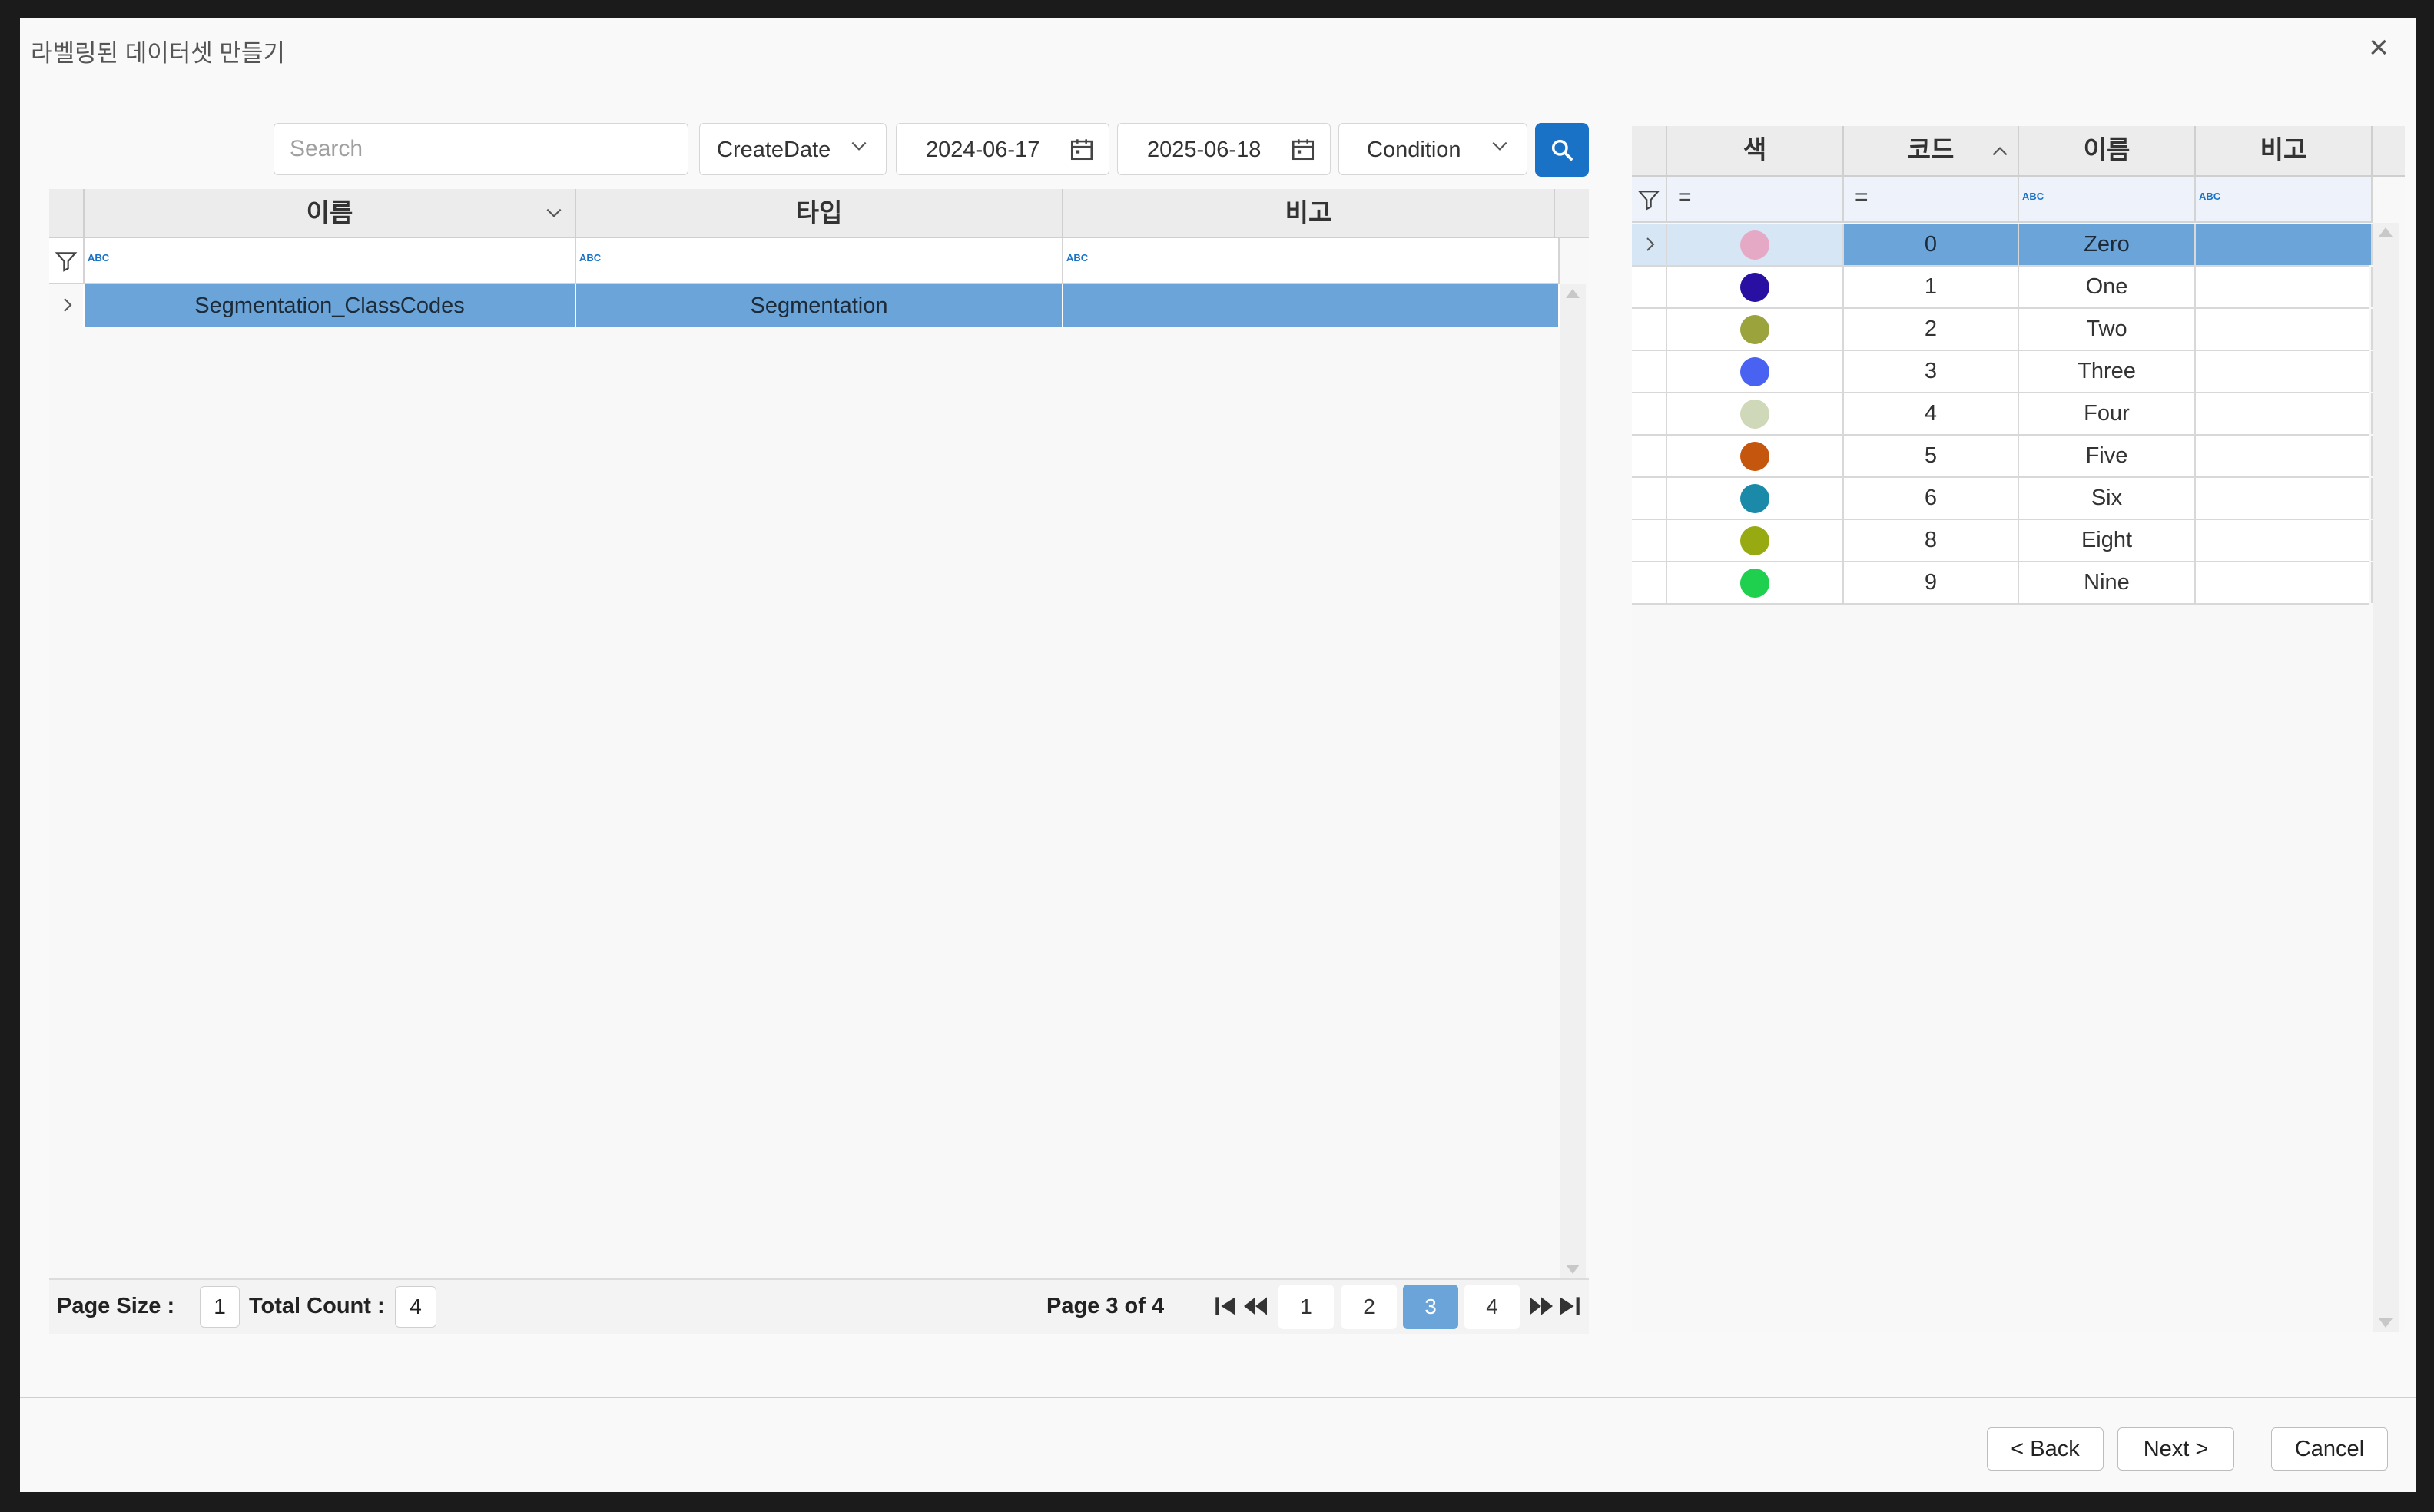  What do you see at coordinates (1931, 414) in the screenshot?
I see `cell-code: 4` at bounding box center [1931, 414].